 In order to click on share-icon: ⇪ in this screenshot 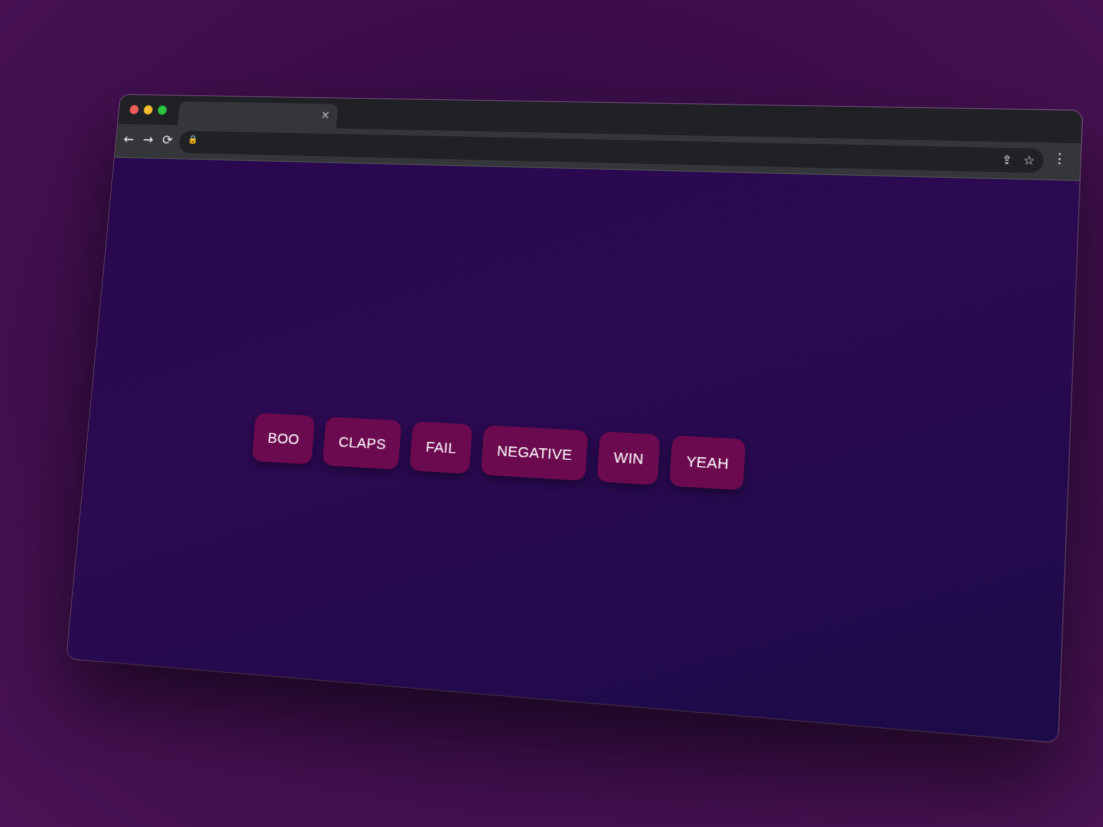, I will do `click(1006, 160)`.